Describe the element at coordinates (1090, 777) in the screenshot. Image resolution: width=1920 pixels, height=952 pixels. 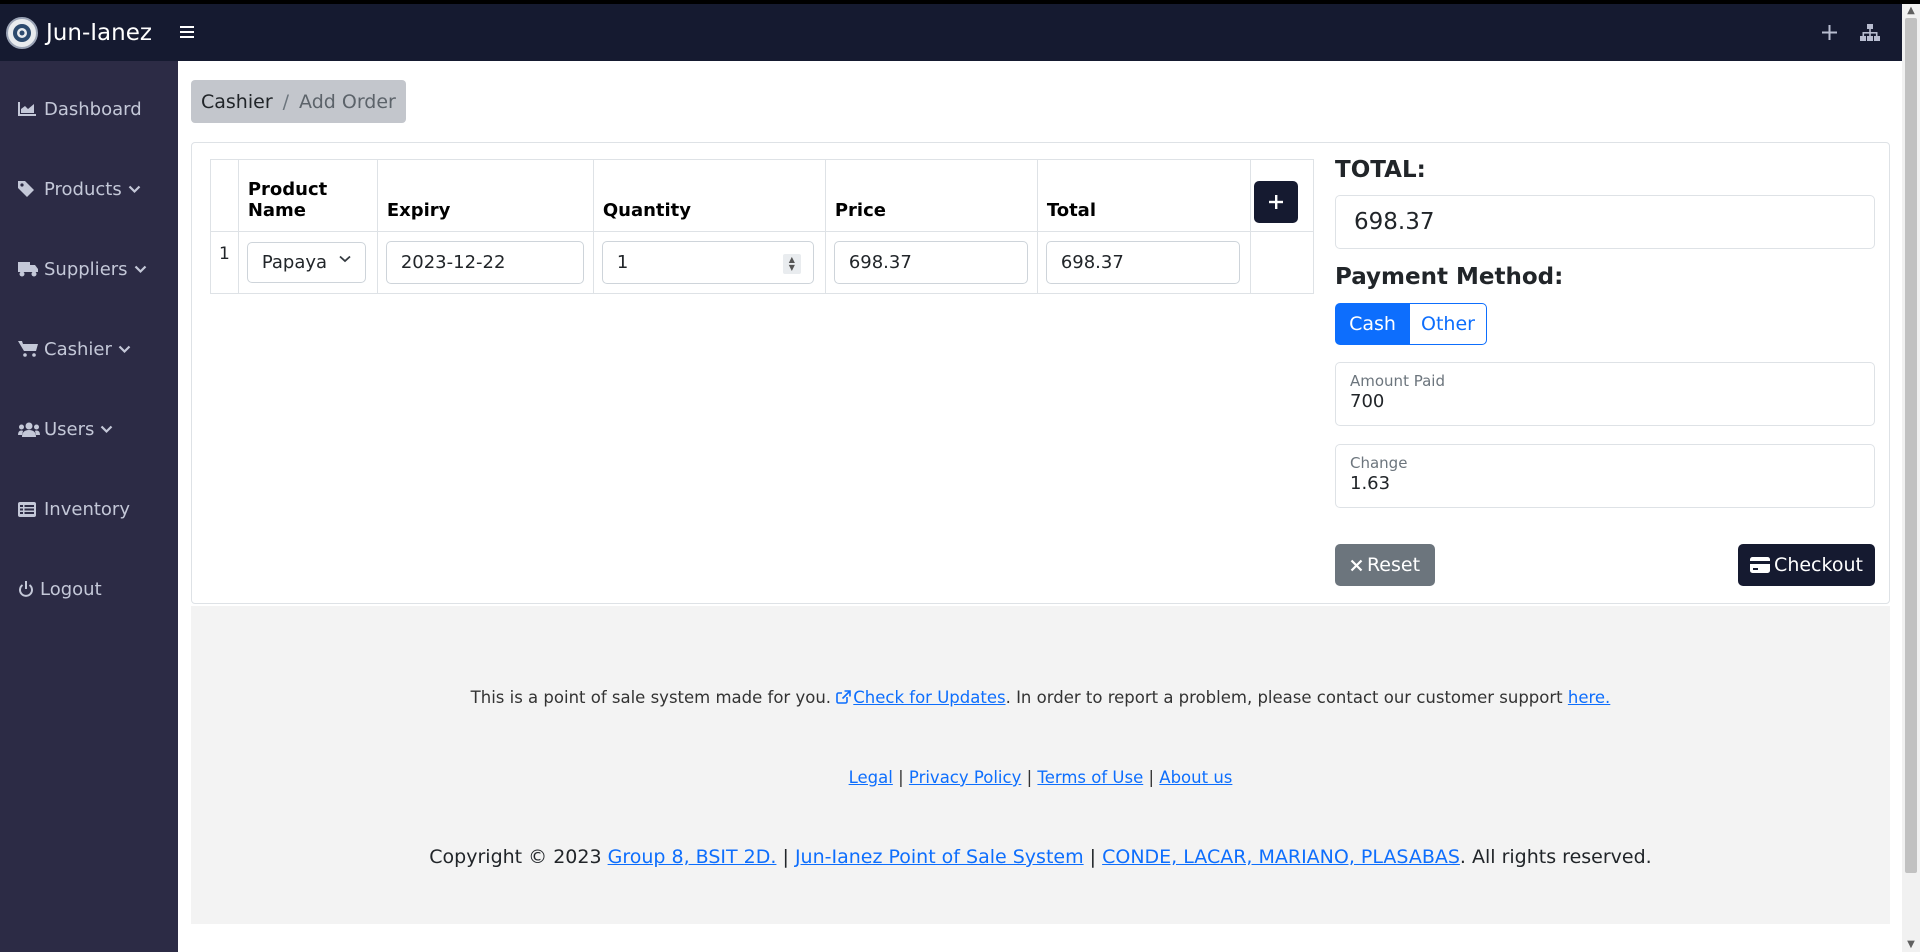
I see `terms-of-use-link: Terms of Use` at that location.